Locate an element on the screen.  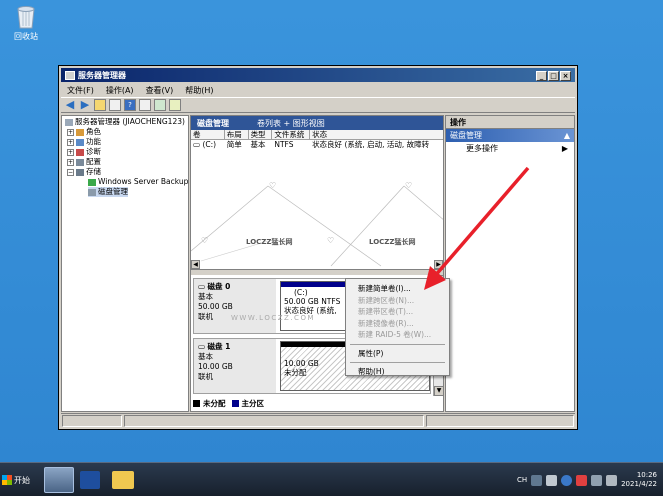
back-arrow-icon: ◀ is located at coordinates (70, 105).